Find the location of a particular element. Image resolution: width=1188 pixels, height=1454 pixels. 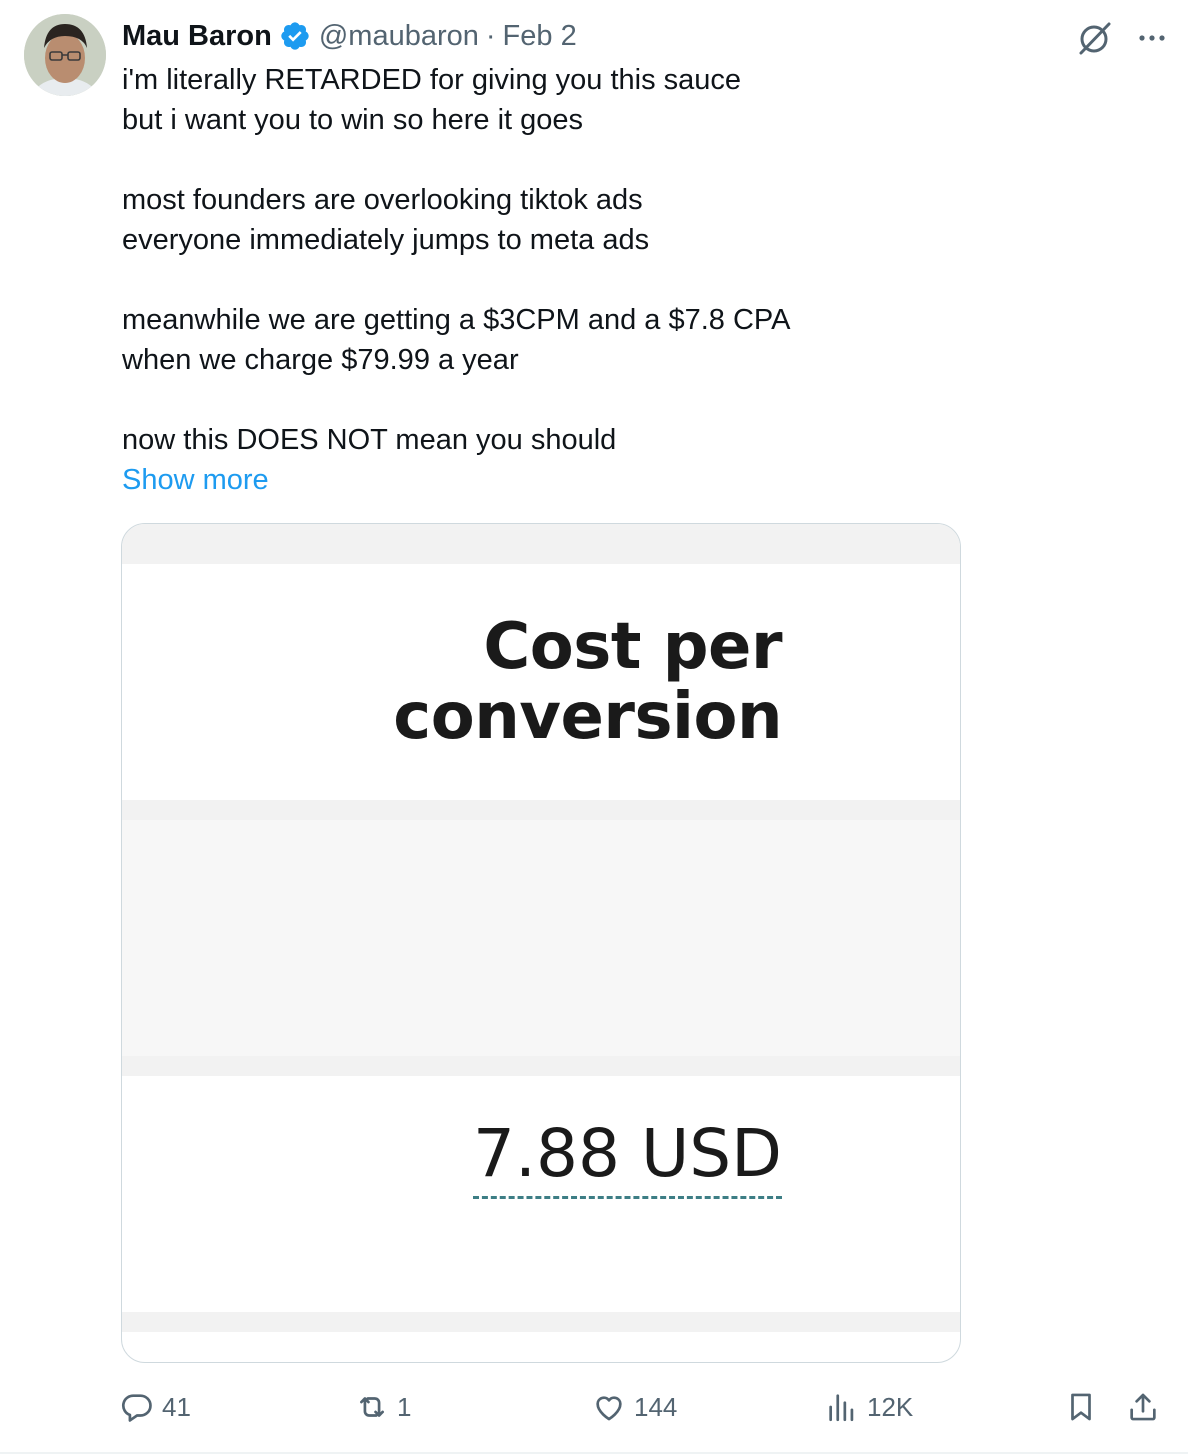

like-count: 144 is located at coordinates (656, 1406).